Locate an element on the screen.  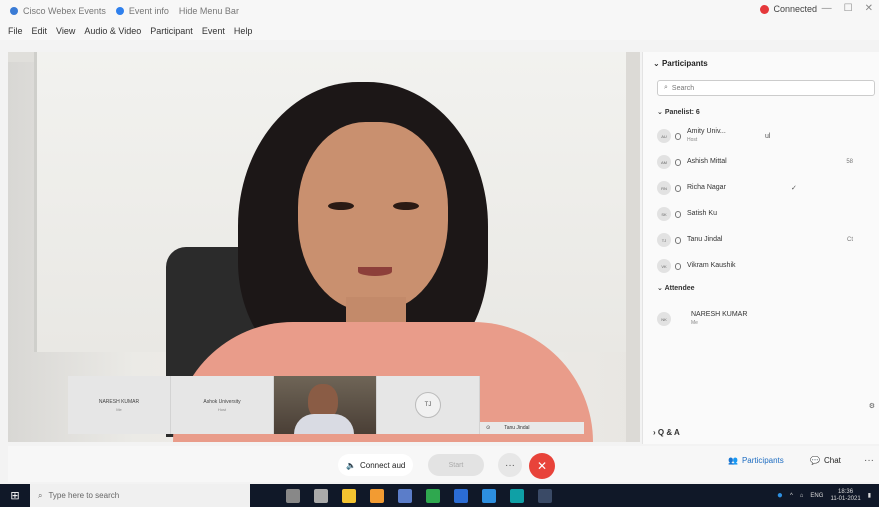
event-info-button: Event info is located at coordinates (142, 11).